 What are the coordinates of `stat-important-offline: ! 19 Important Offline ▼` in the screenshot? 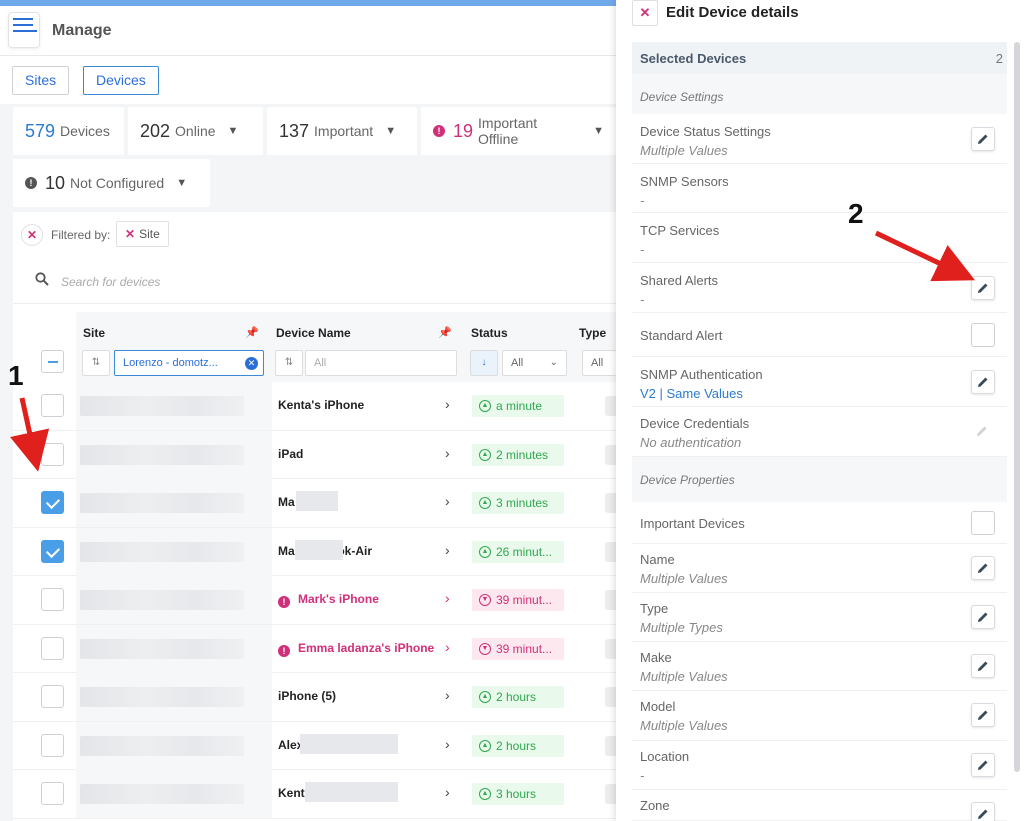 It's located at (518, 131).